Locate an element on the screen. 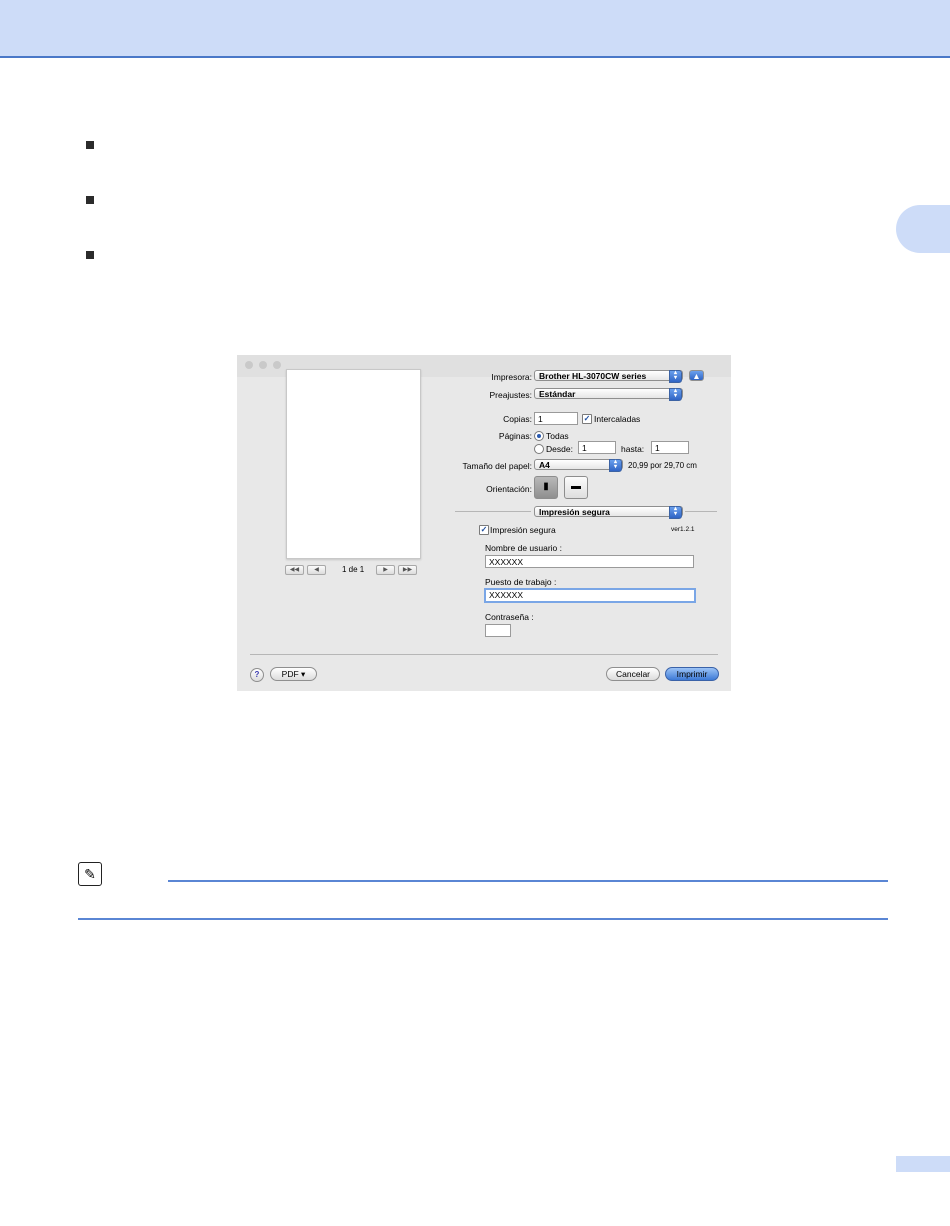 The height and width of the screenshot is (1226, 950). presets-select: Estándar ▴ ▾ is located at coordinates (608, 394).